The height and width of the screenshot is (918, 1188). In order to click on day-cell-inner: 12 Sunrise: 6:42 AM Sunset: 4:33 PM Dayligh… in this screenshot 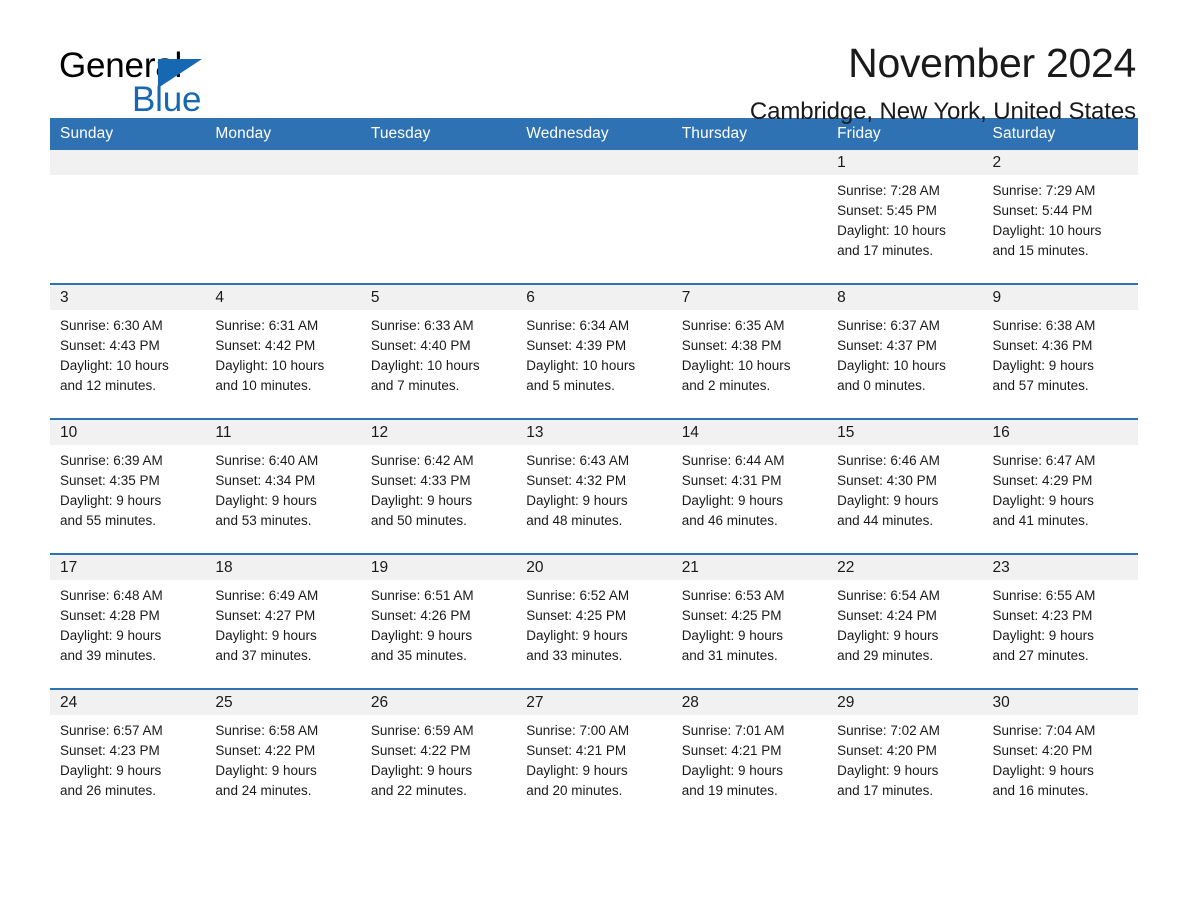, I will do `click(438, 486)`.